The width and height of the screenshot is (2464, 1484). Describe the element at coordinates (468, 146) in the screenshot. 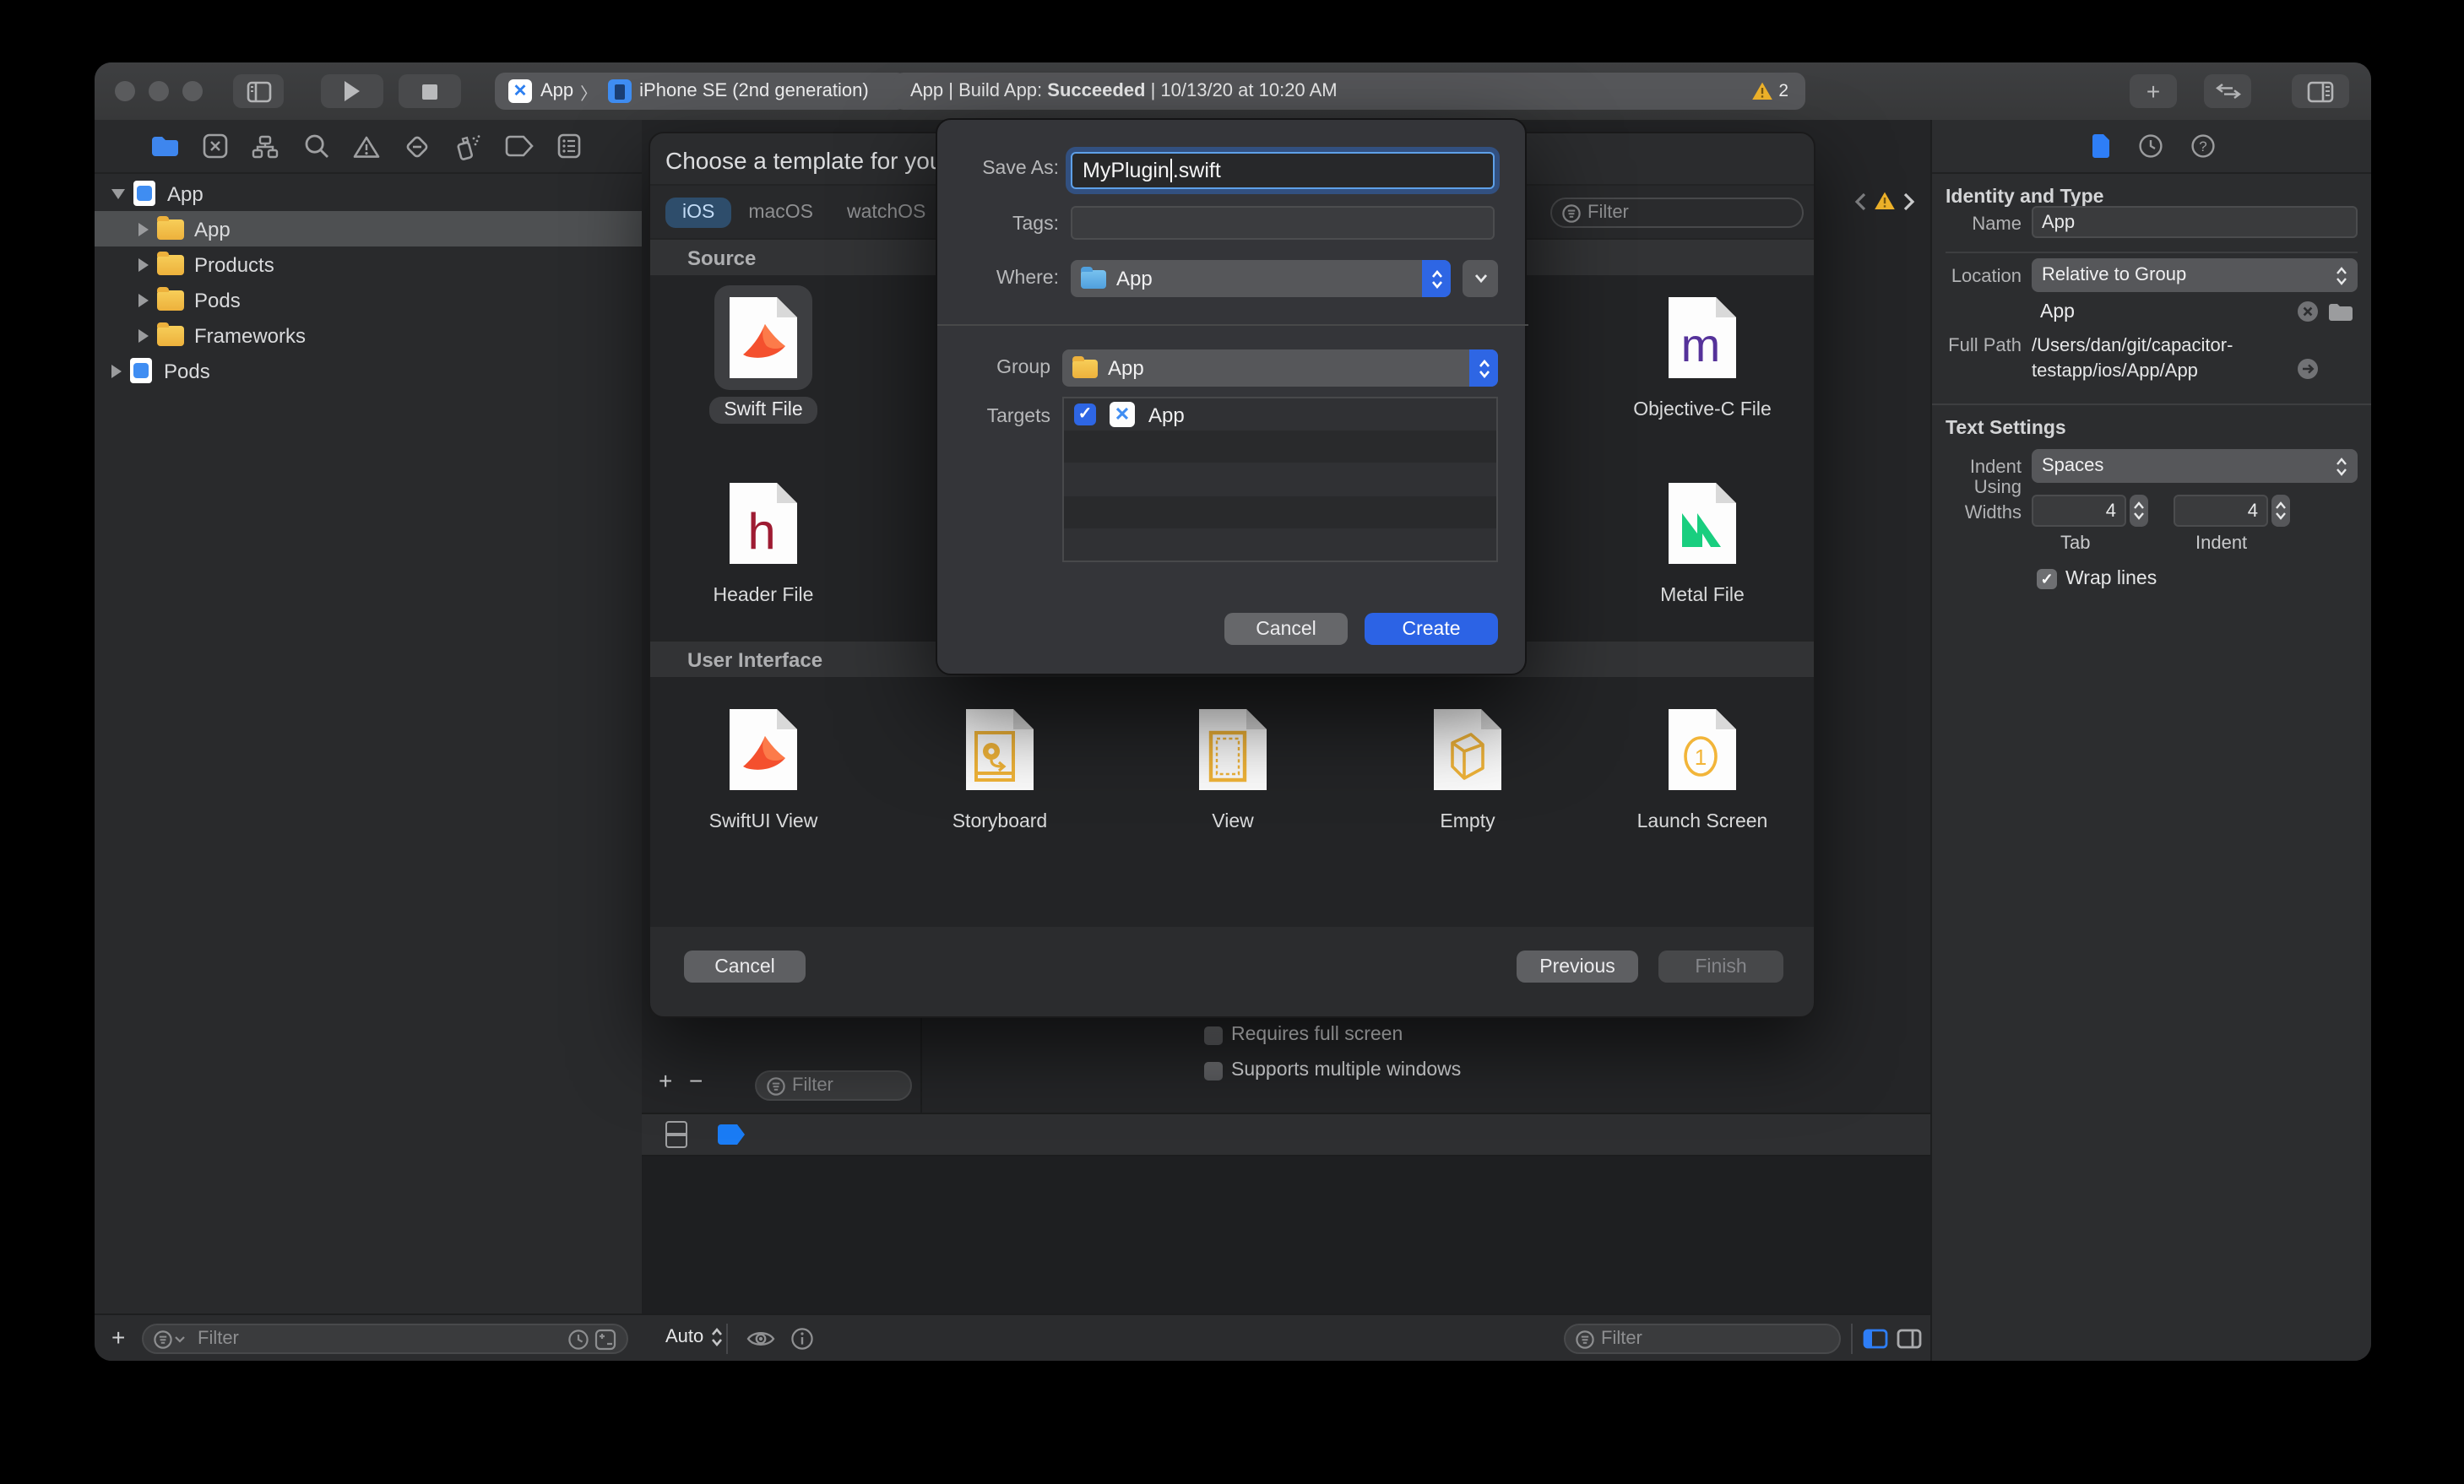

I see `debug-navigator-tab` at that location.